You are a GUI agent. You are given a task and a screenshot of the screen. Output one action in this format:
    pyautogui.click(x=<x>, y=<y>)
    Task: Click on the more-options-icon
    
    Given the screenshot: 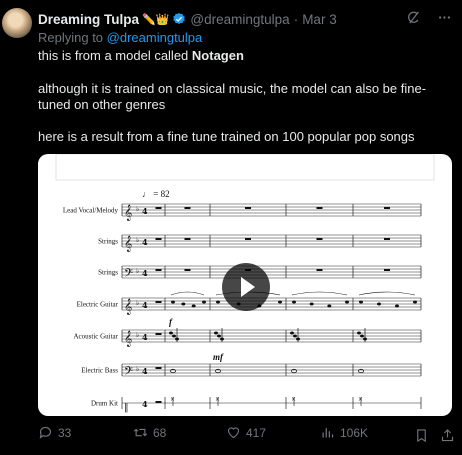 What is the action you would take?
    pyautogui.click(x=444, y=17)
    